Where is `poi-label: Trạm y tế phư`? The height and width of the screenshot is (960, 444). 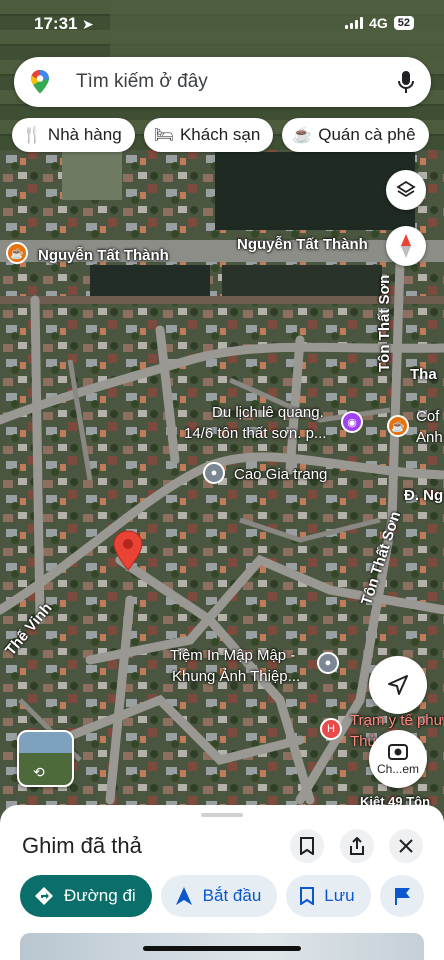 poi-label: Trạm y tế phư is located at coordinates (397, 720).